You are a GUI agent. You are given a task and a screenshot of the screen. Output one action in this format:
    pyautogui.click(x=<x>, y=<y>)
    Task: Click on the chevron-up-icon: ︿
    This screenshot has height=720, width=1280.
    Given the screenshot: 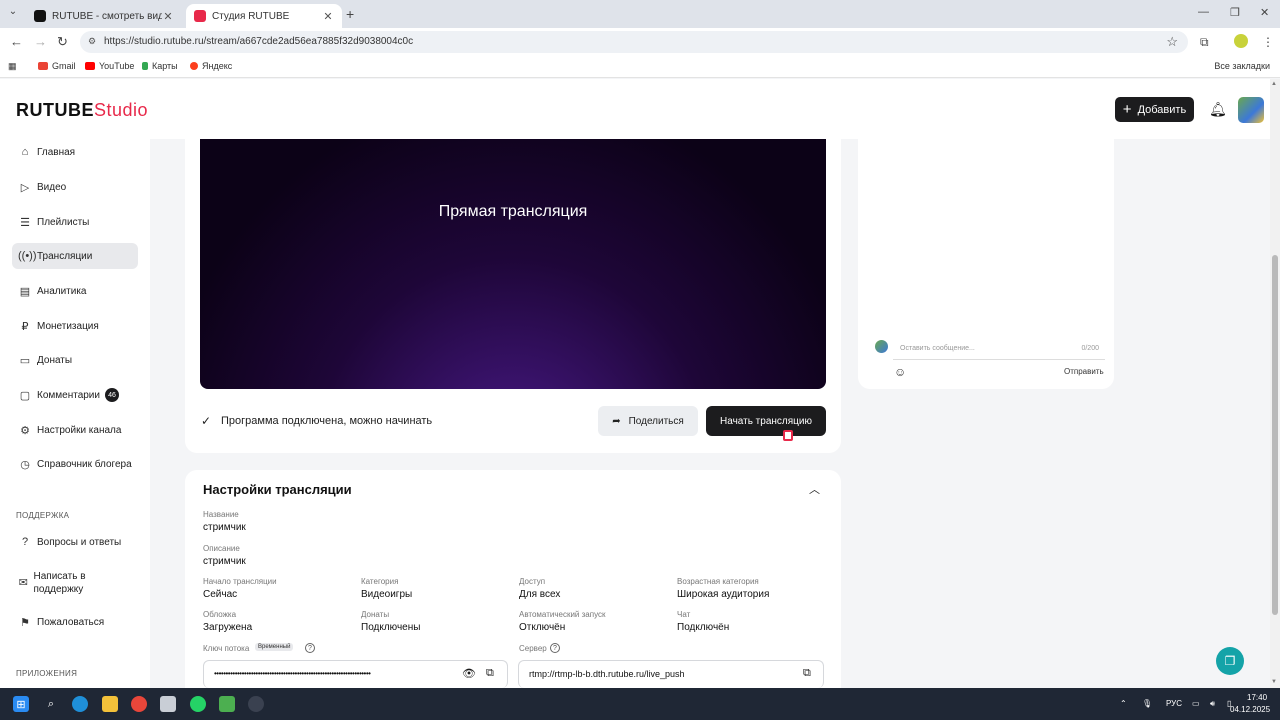 What is the action you would take?
    pyautogui.click(x=814, y=489)
    